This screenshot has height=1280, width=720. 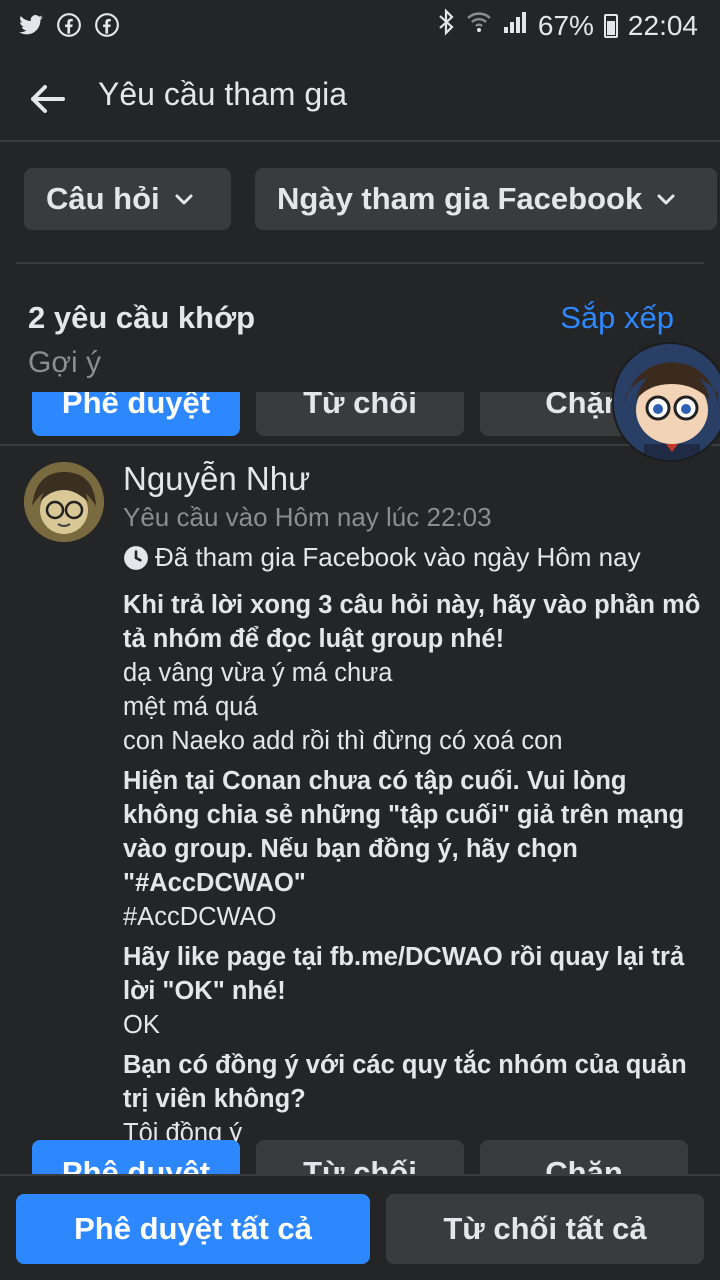 What do you see at coordinates (398, 557) in the screenshot?
I see `join-info-text: Đã tham gia Facebook vào ngày Hôm nay` at bounding box center [398, 557].